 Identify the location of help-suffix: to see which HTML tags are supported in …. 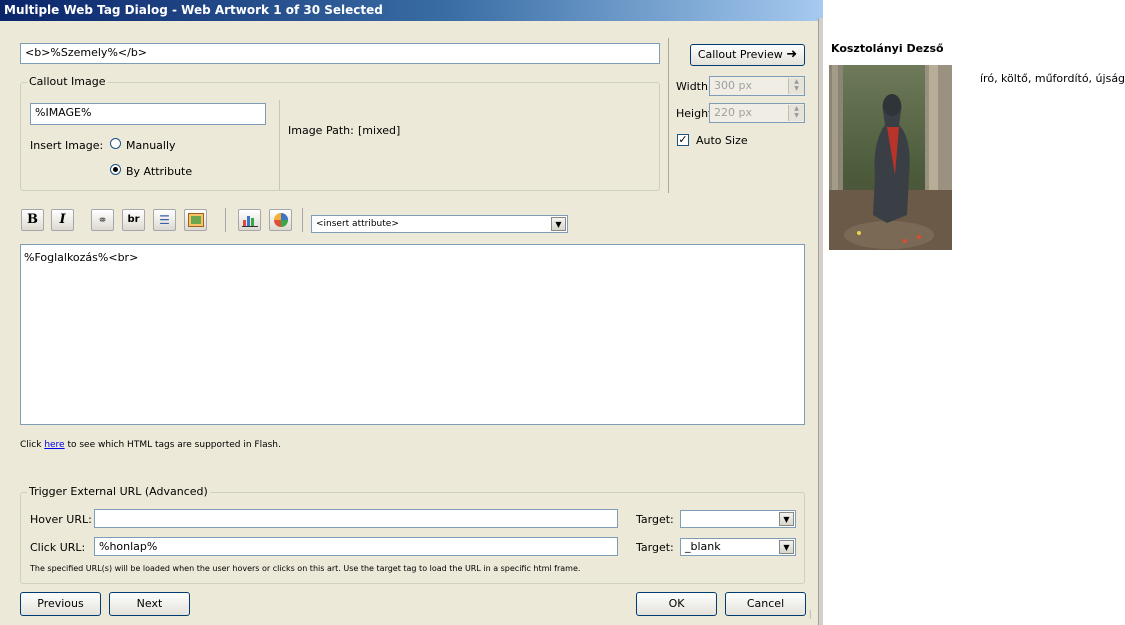
(172, 445).